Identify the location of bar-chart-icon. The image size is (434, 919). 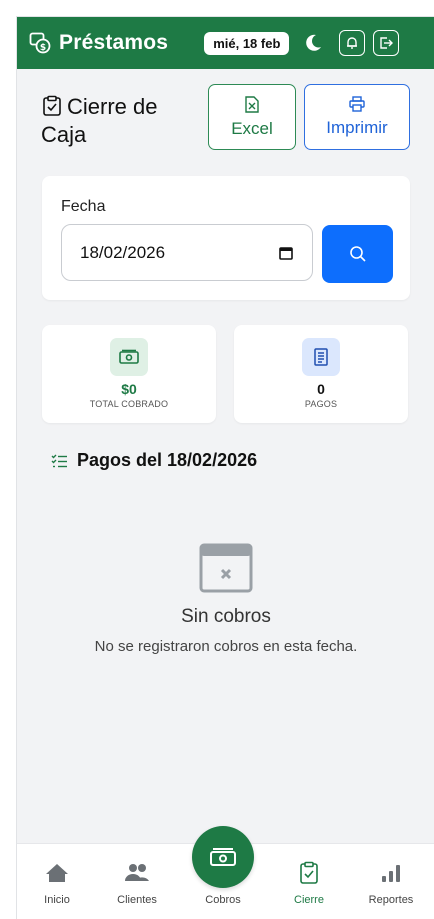
(391, 873).